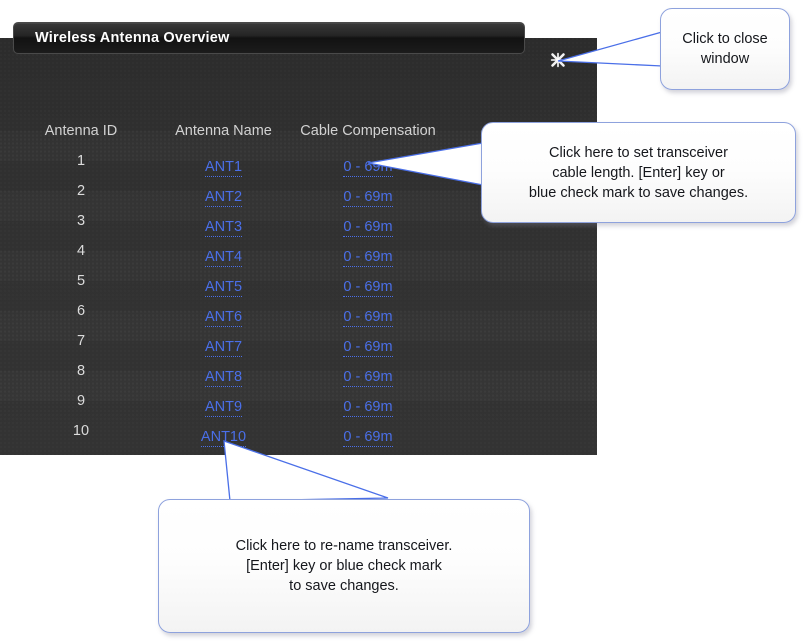  What do you see at coordinates (81, 251) in the screenshot?
I see `antenna-id-value: 4` at bounding box center [81, 251].